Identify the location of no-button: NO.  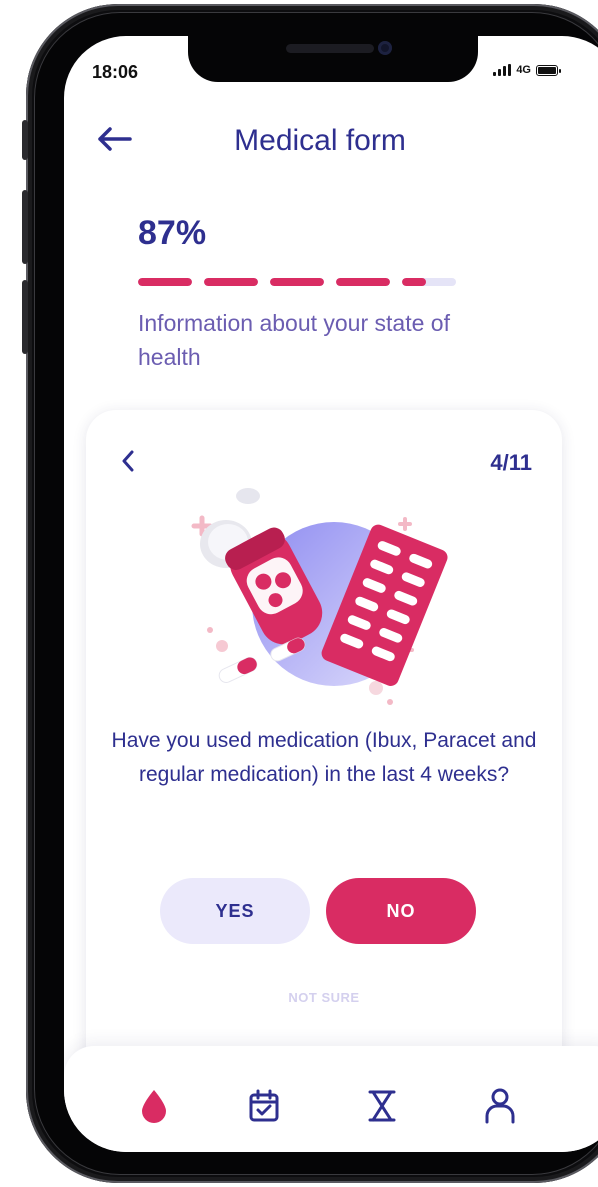
(401, 911).